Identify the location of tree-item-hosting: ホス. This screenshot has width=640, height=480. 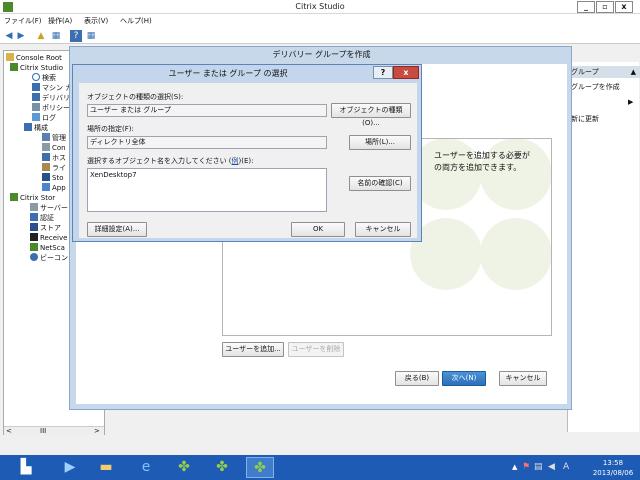
(54, 158).